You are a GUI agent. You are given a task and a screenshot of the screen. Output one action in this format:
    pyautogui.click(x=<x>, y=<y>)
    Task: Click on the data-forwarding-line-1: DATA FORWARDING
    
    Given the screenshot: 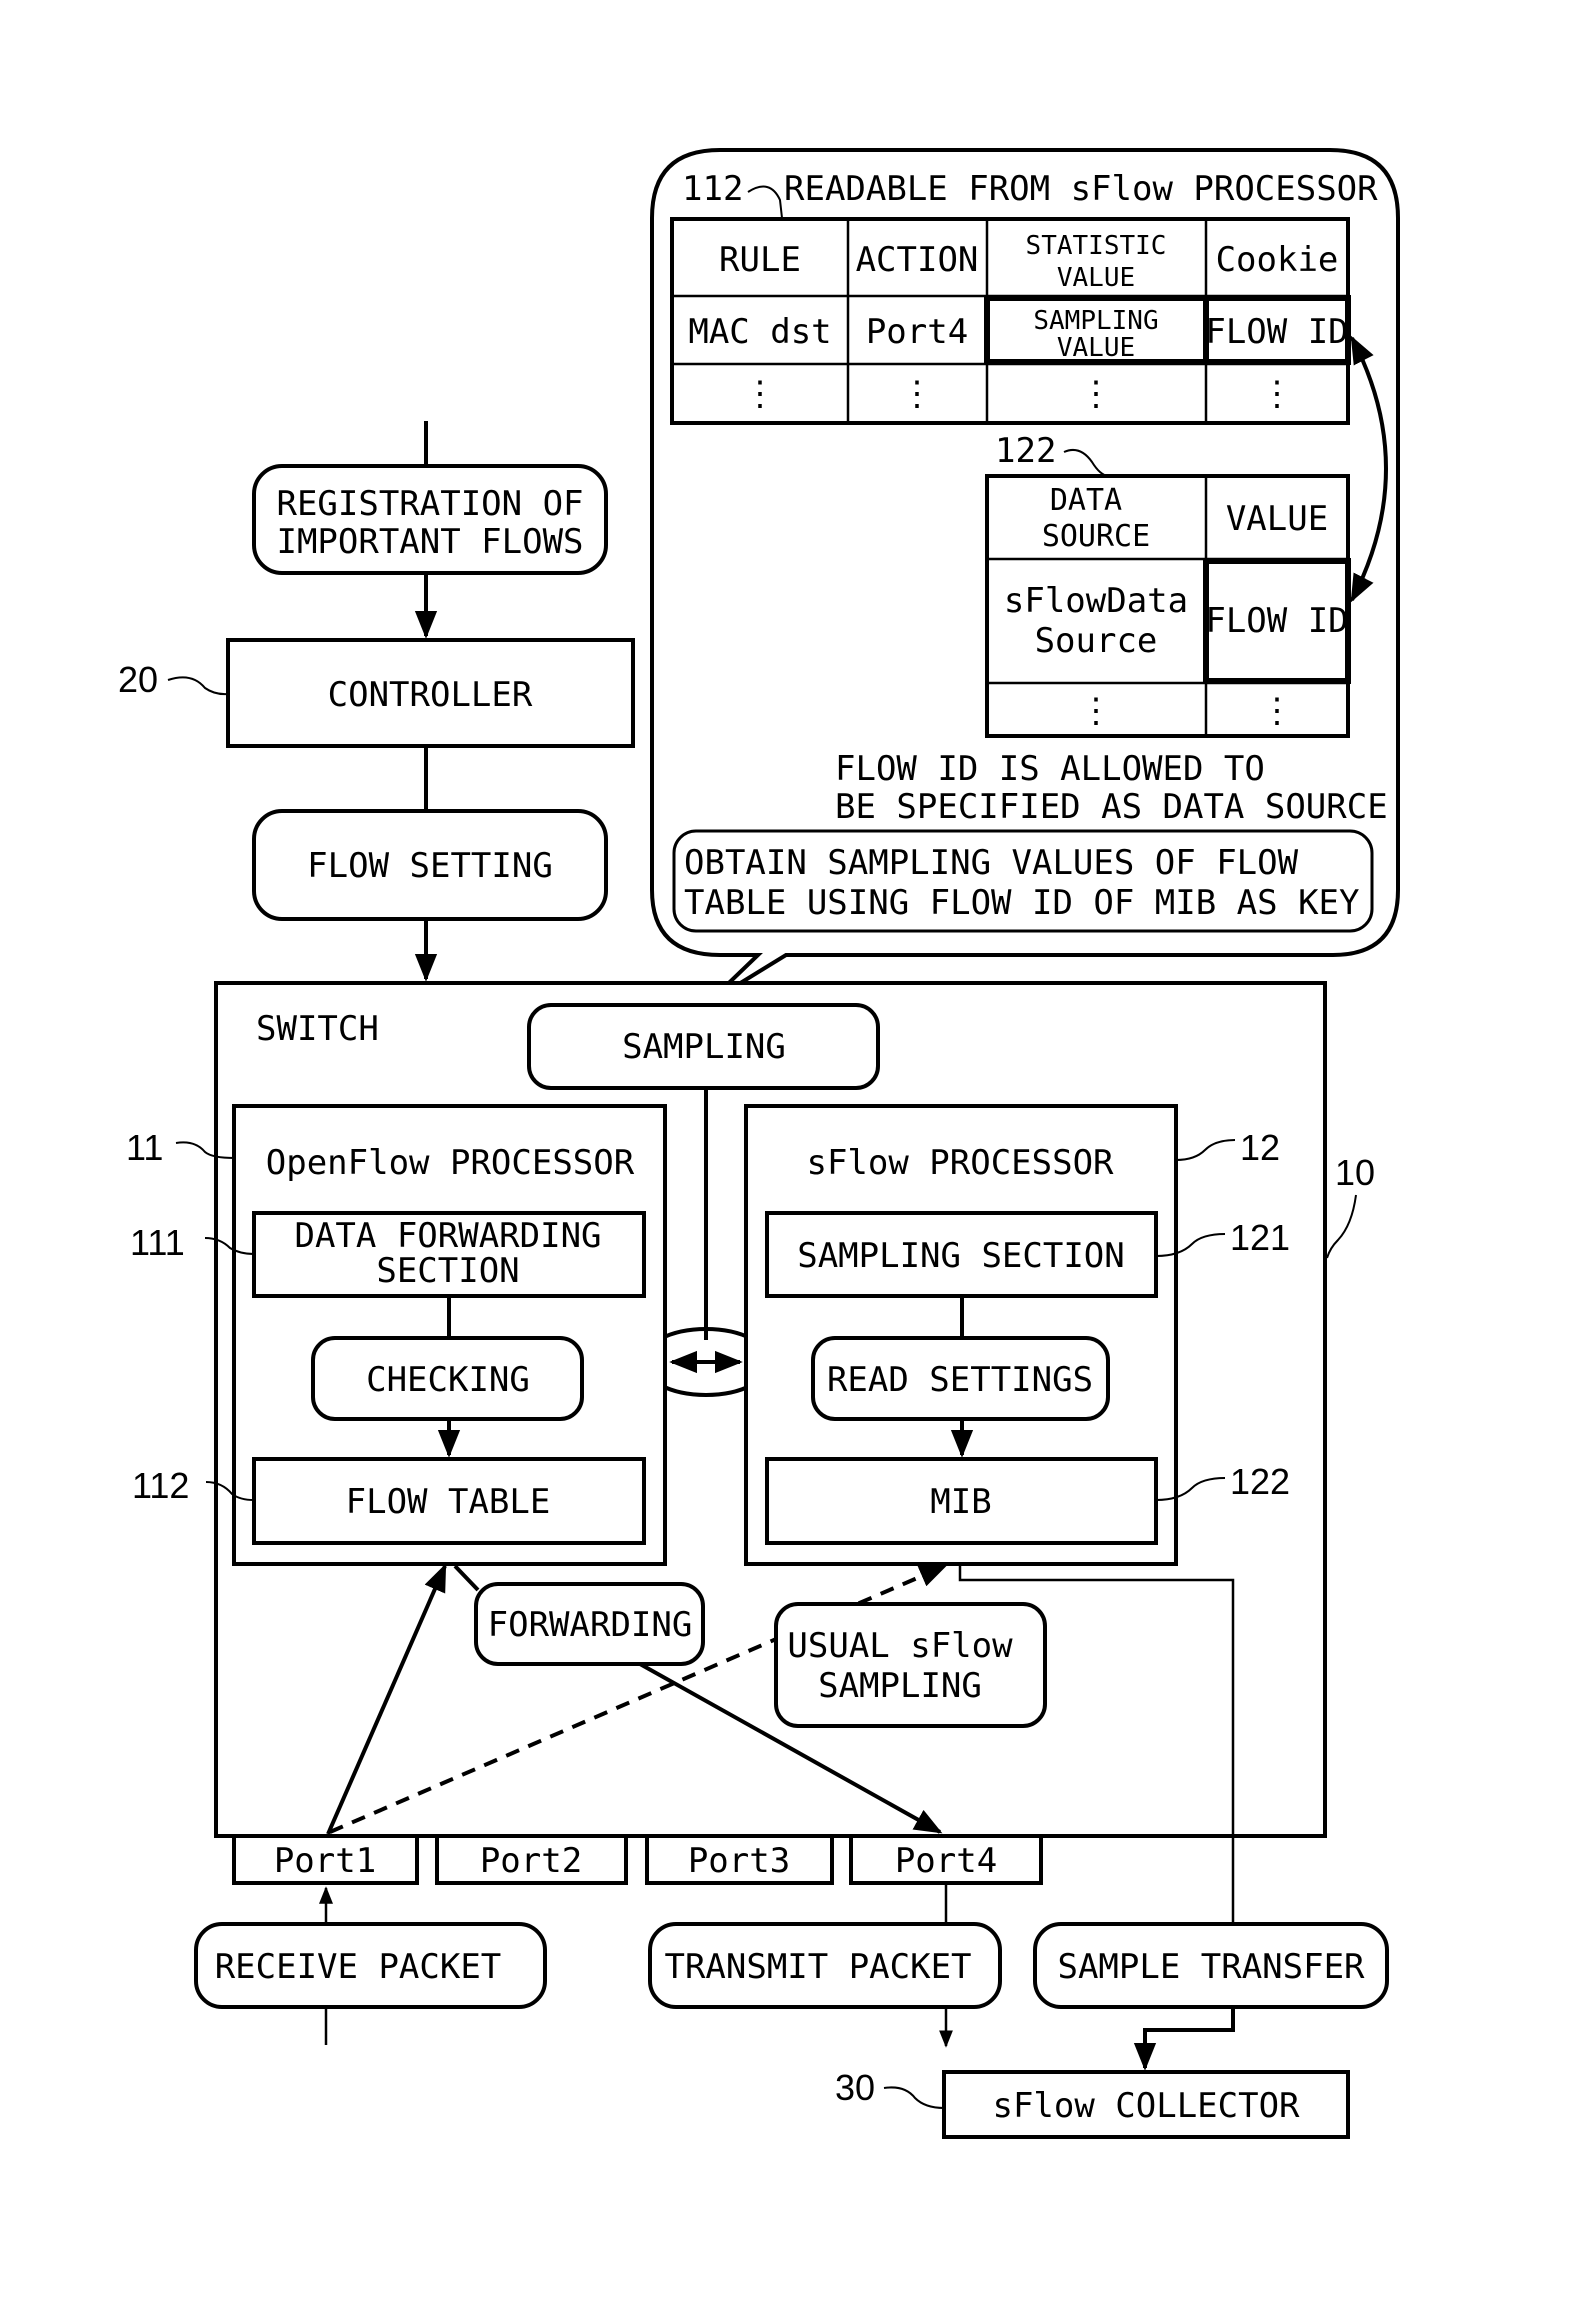 What is the action you would take?
    pyautogui.click(x=447, y=1236)
    